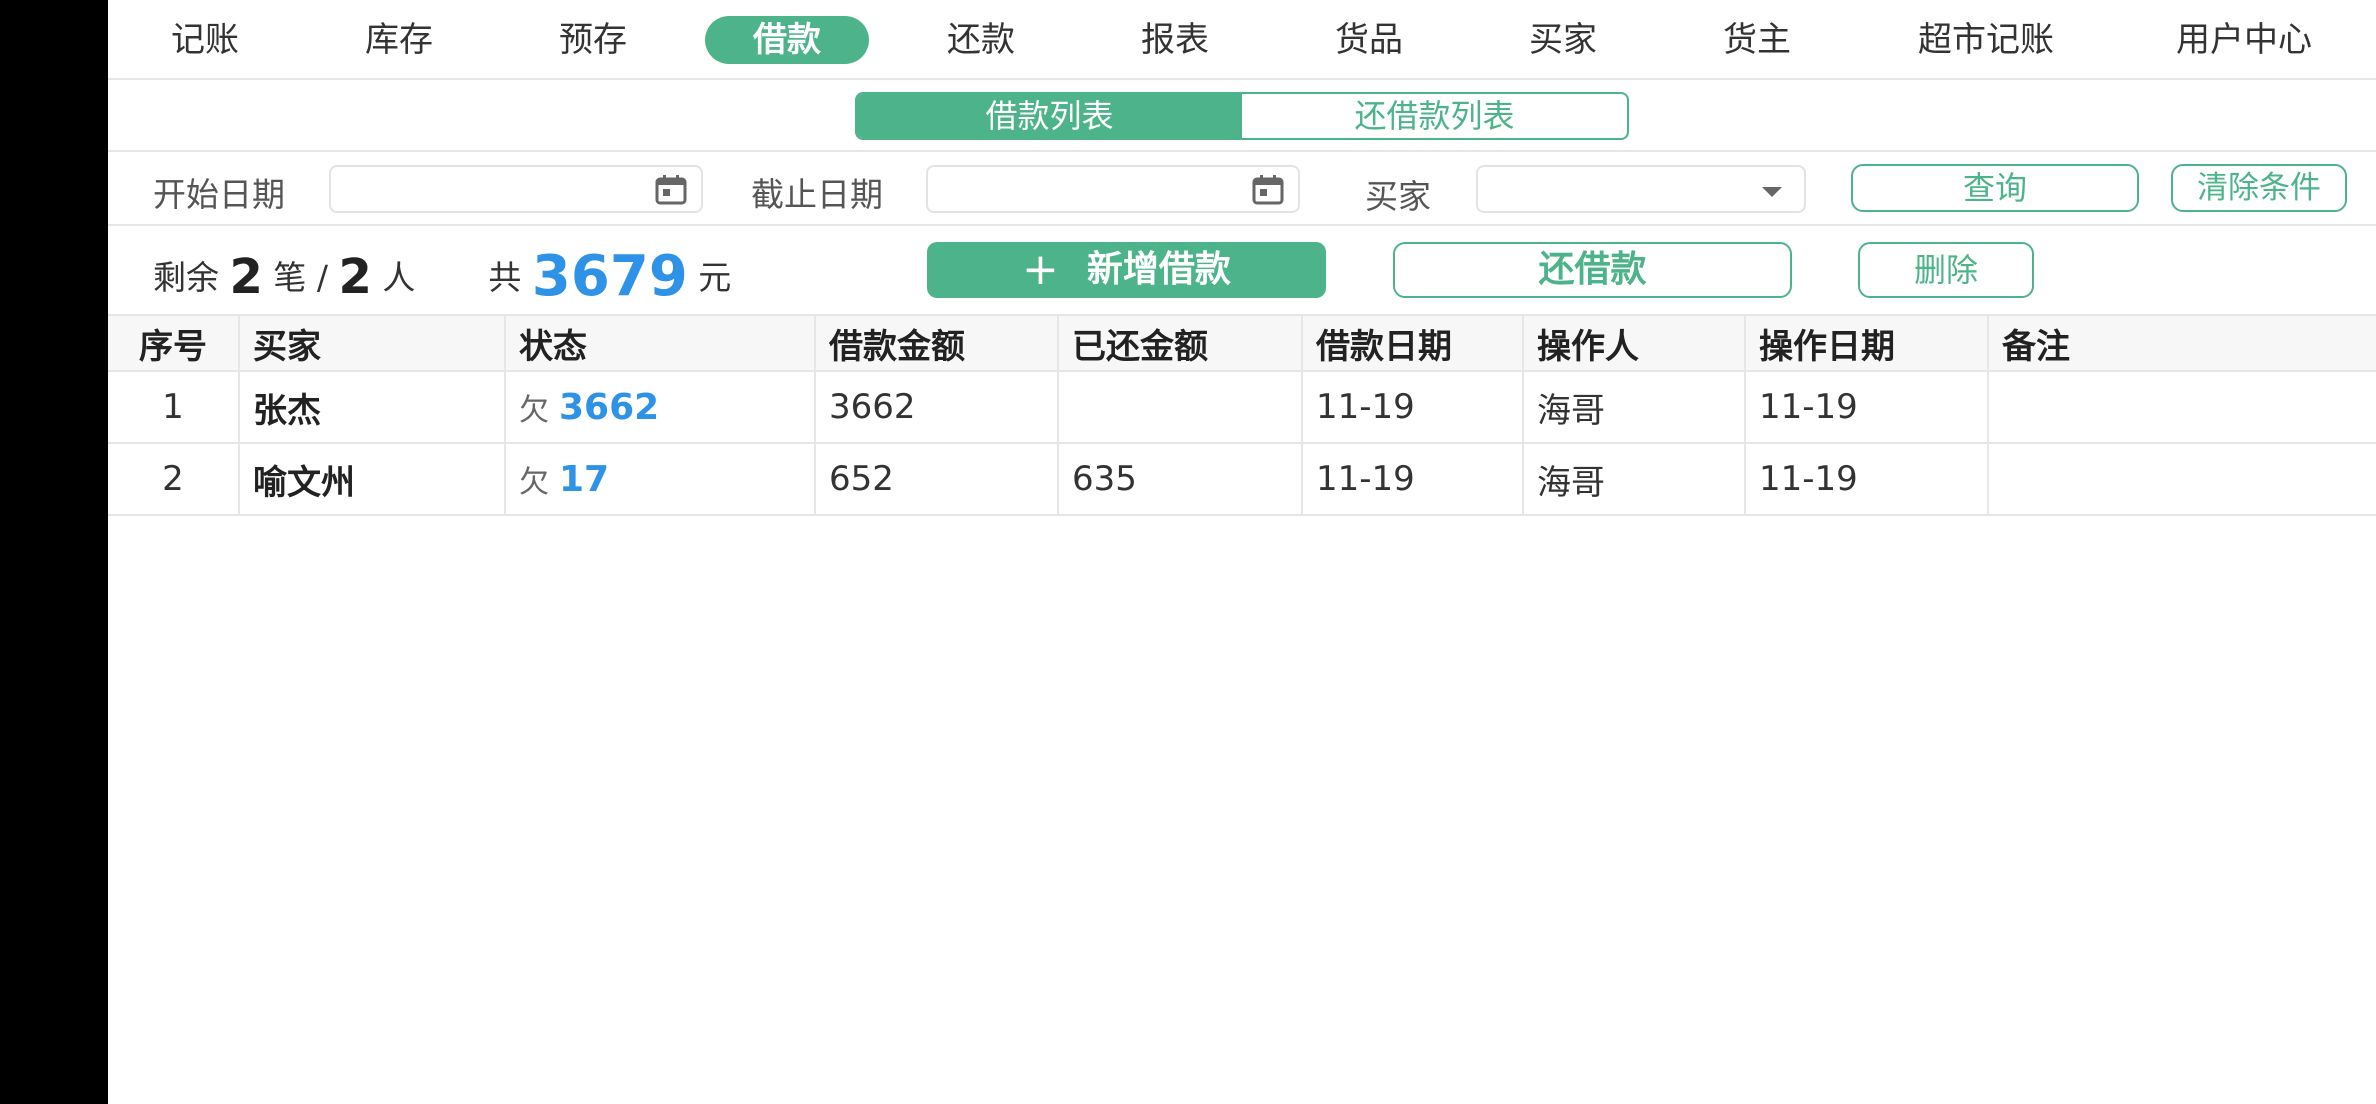  I want to click on table-header: 序号 买家 状态 借款金额 已还金额 借款日期 操作人 操作日期 备注, so click(1242, 343).